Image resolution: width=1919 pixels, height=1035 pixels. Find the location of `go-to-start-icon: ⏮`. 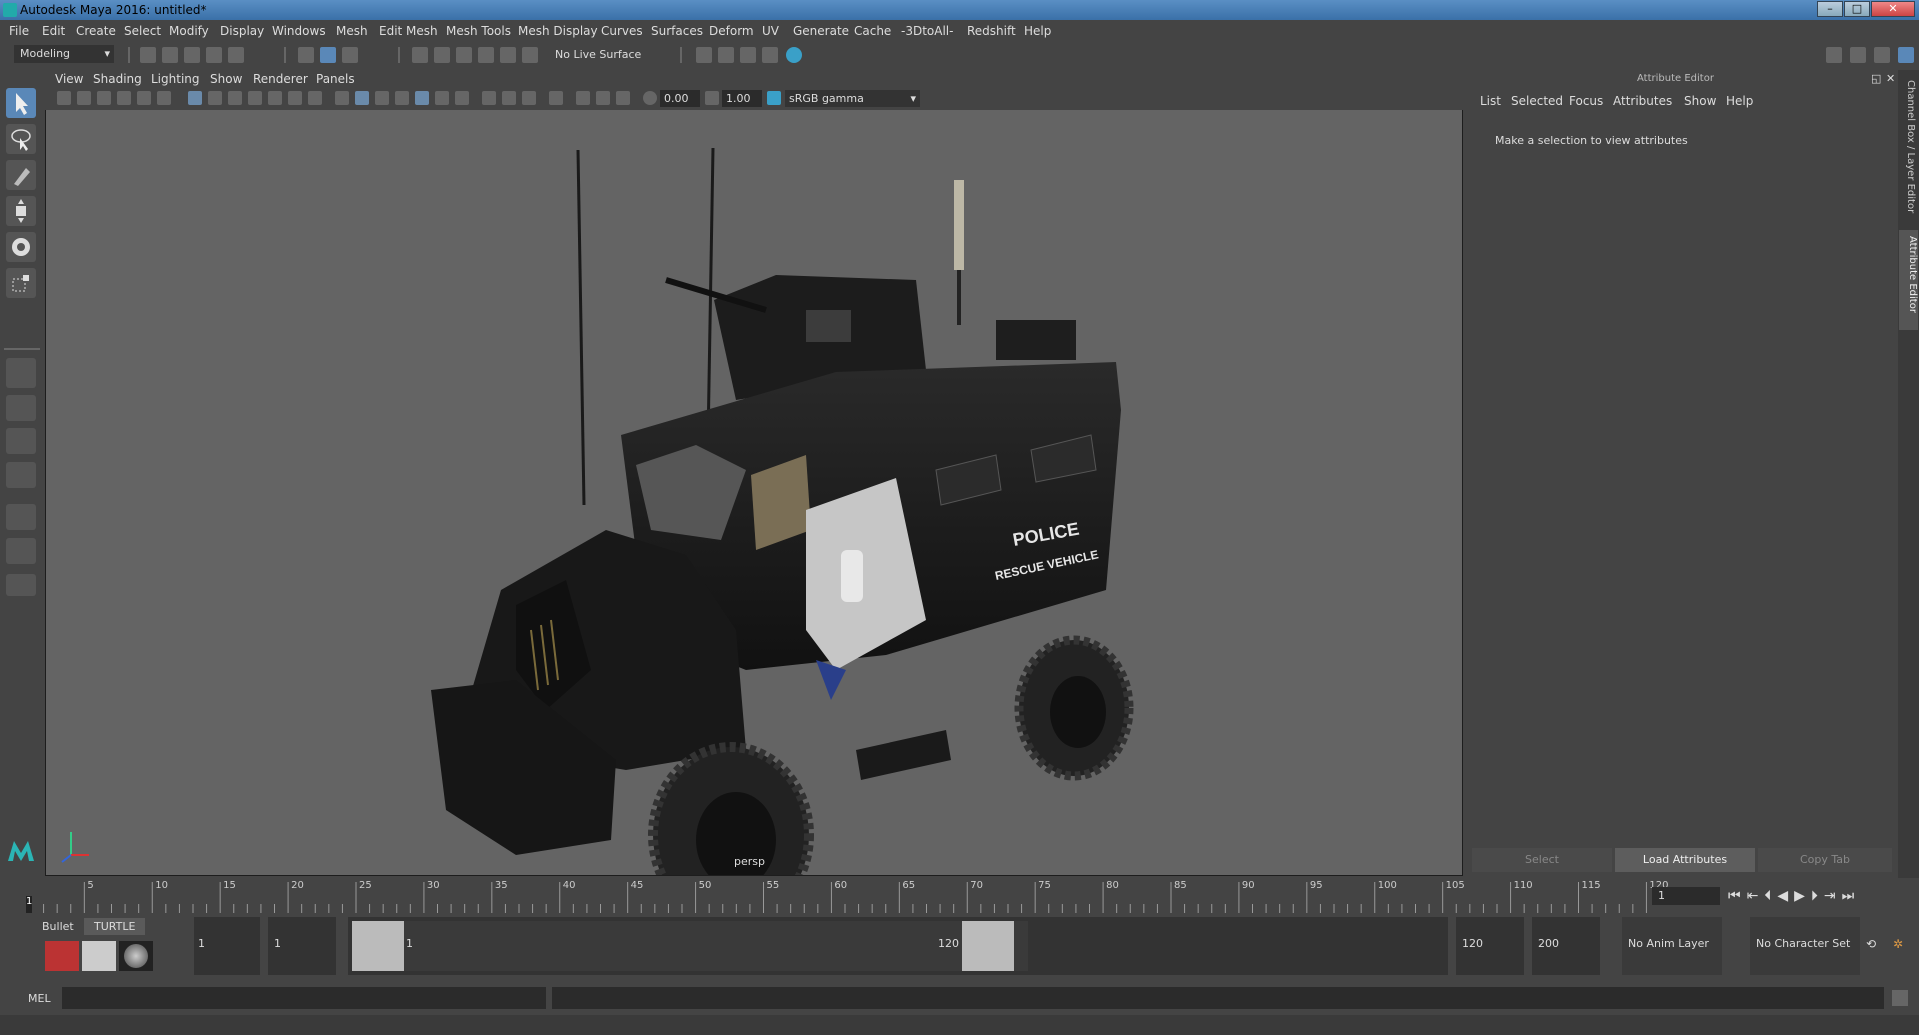

go-to-start-icon: ⏮ is located at coordinates (1737, 896).